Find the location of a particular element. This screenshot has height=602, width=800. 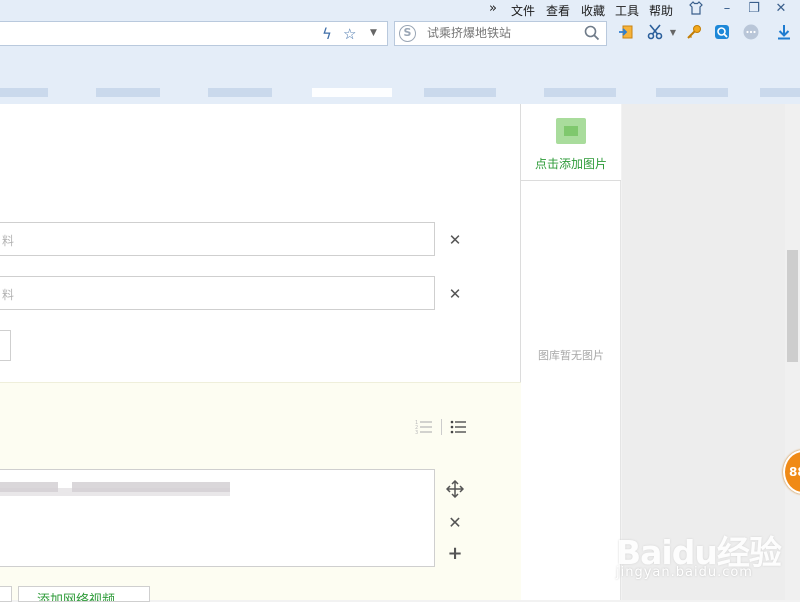

search-app-icon is located at coordinates (722, 34).